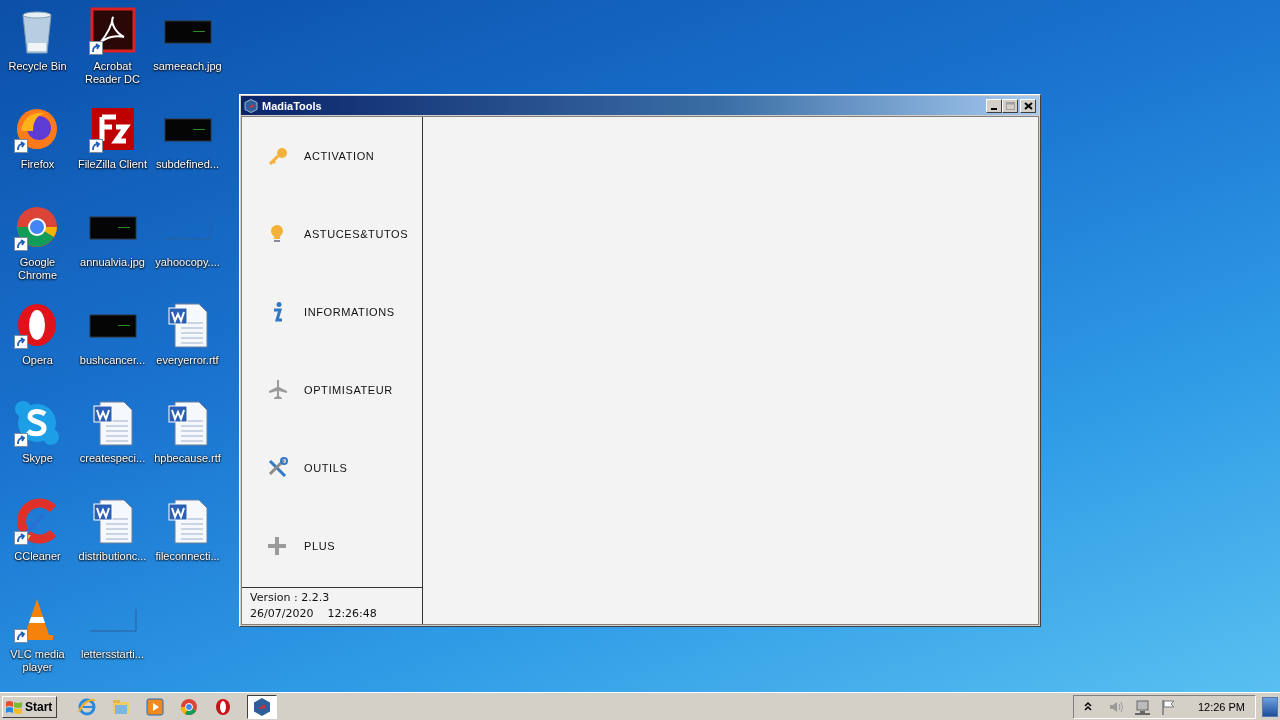 The image size is (1280, 720). Describe the element at coordinates (277, 390) in the screenshot. I see `airplane-icon` at that location.